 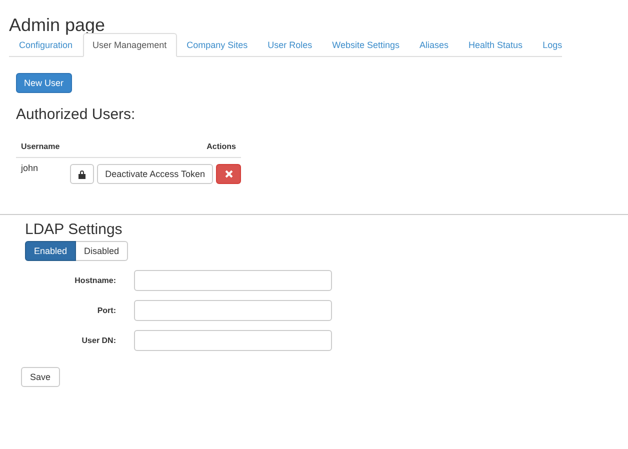 What do you see at coordinates (366, 45) in the screenshot?
I see `tab: Website Settings` at bounding box center [366, 45].